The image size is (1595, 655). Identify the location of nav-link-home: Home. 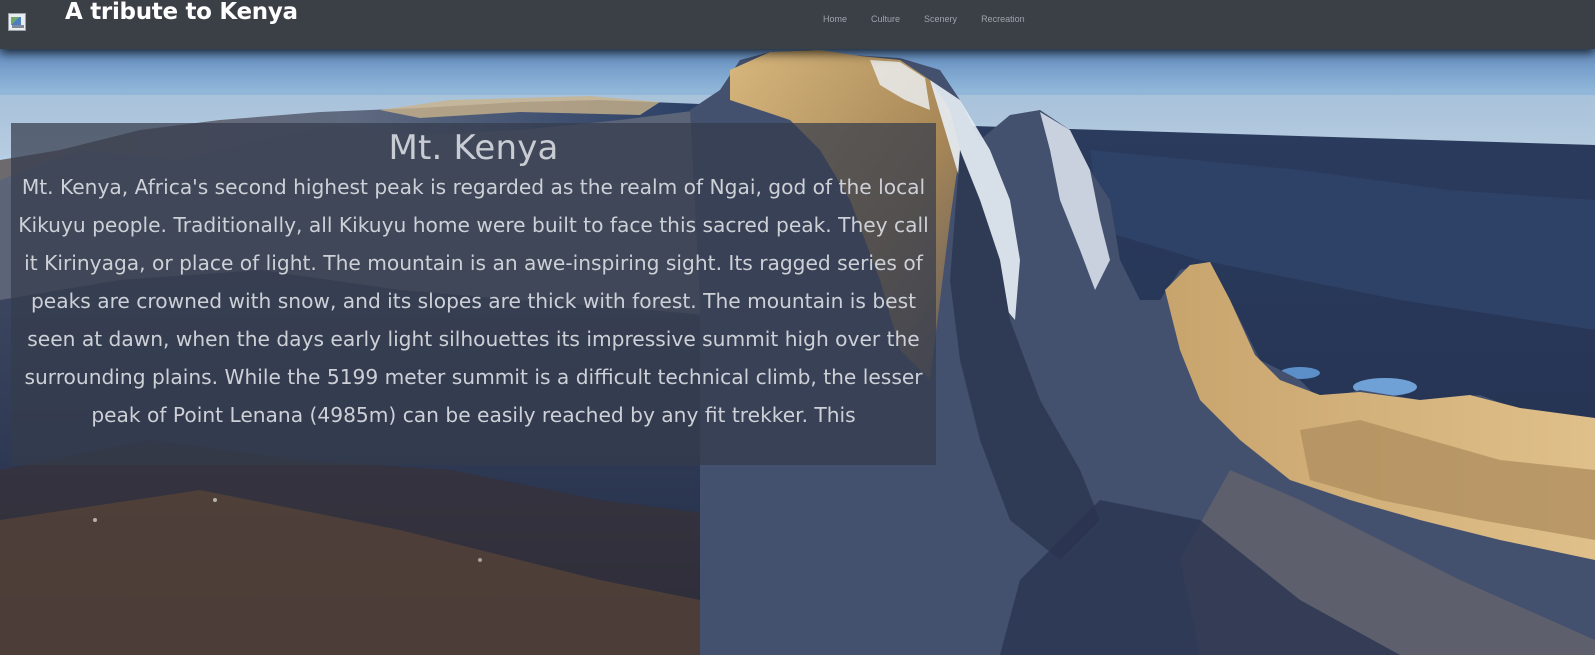
(835, 19).